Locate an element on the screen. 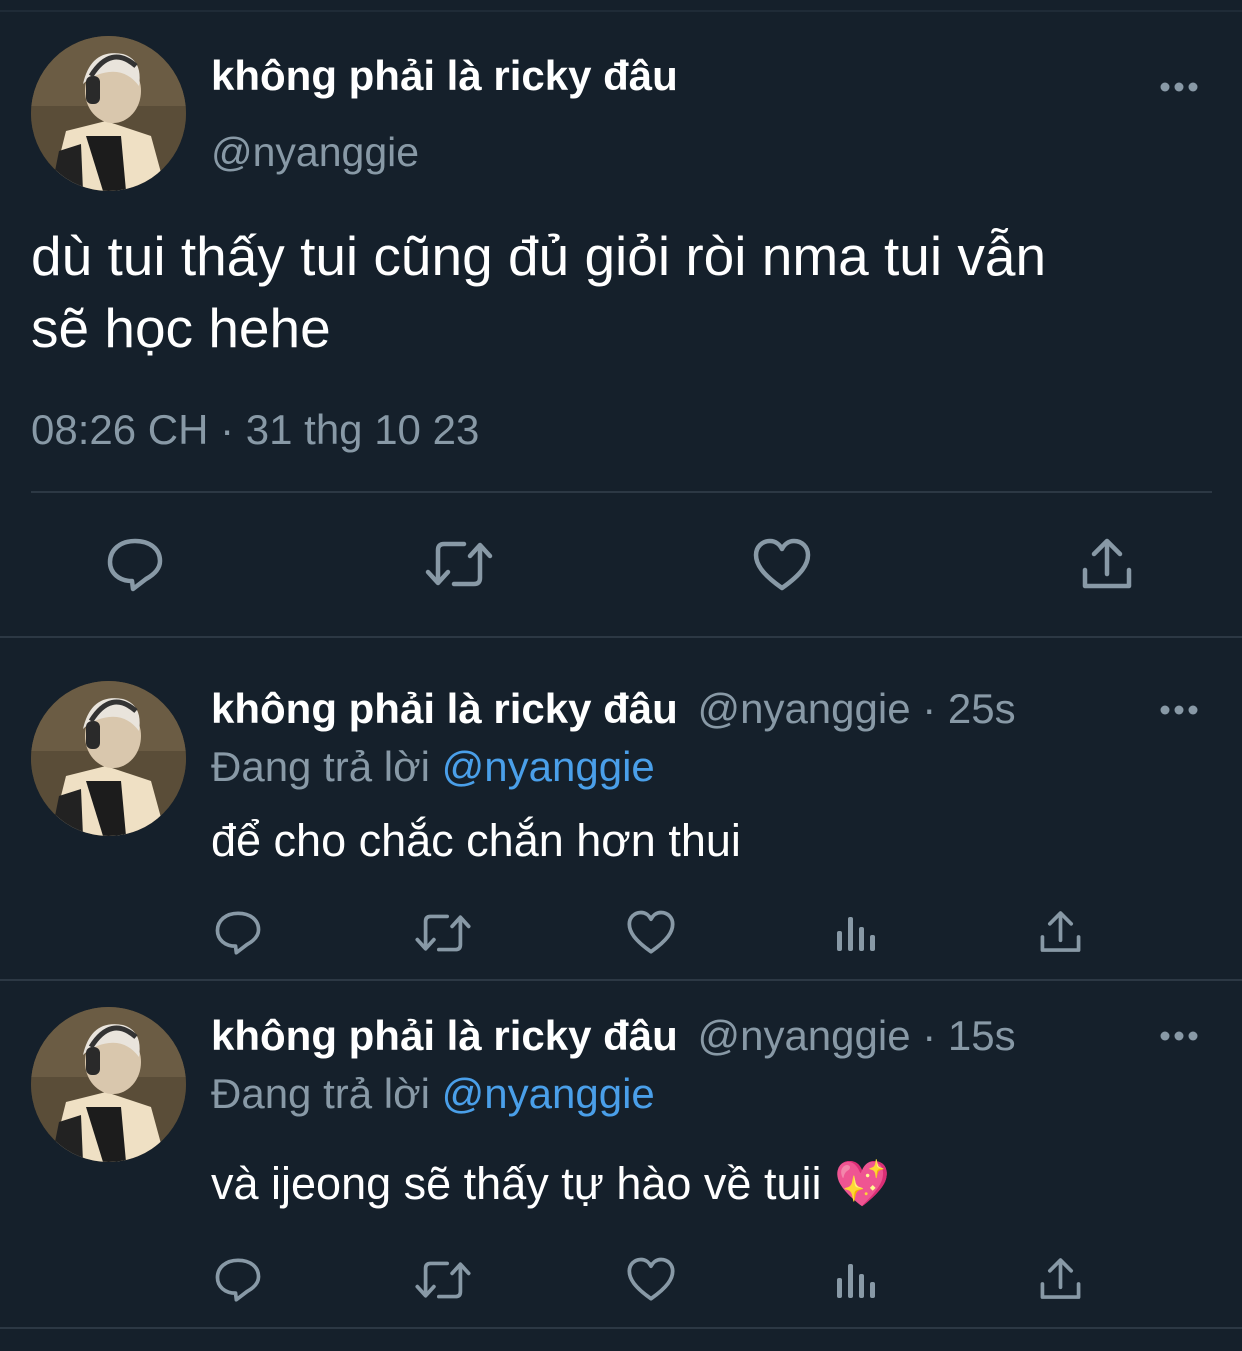  handle: @nyanggie is located at coordinates (315, 152).